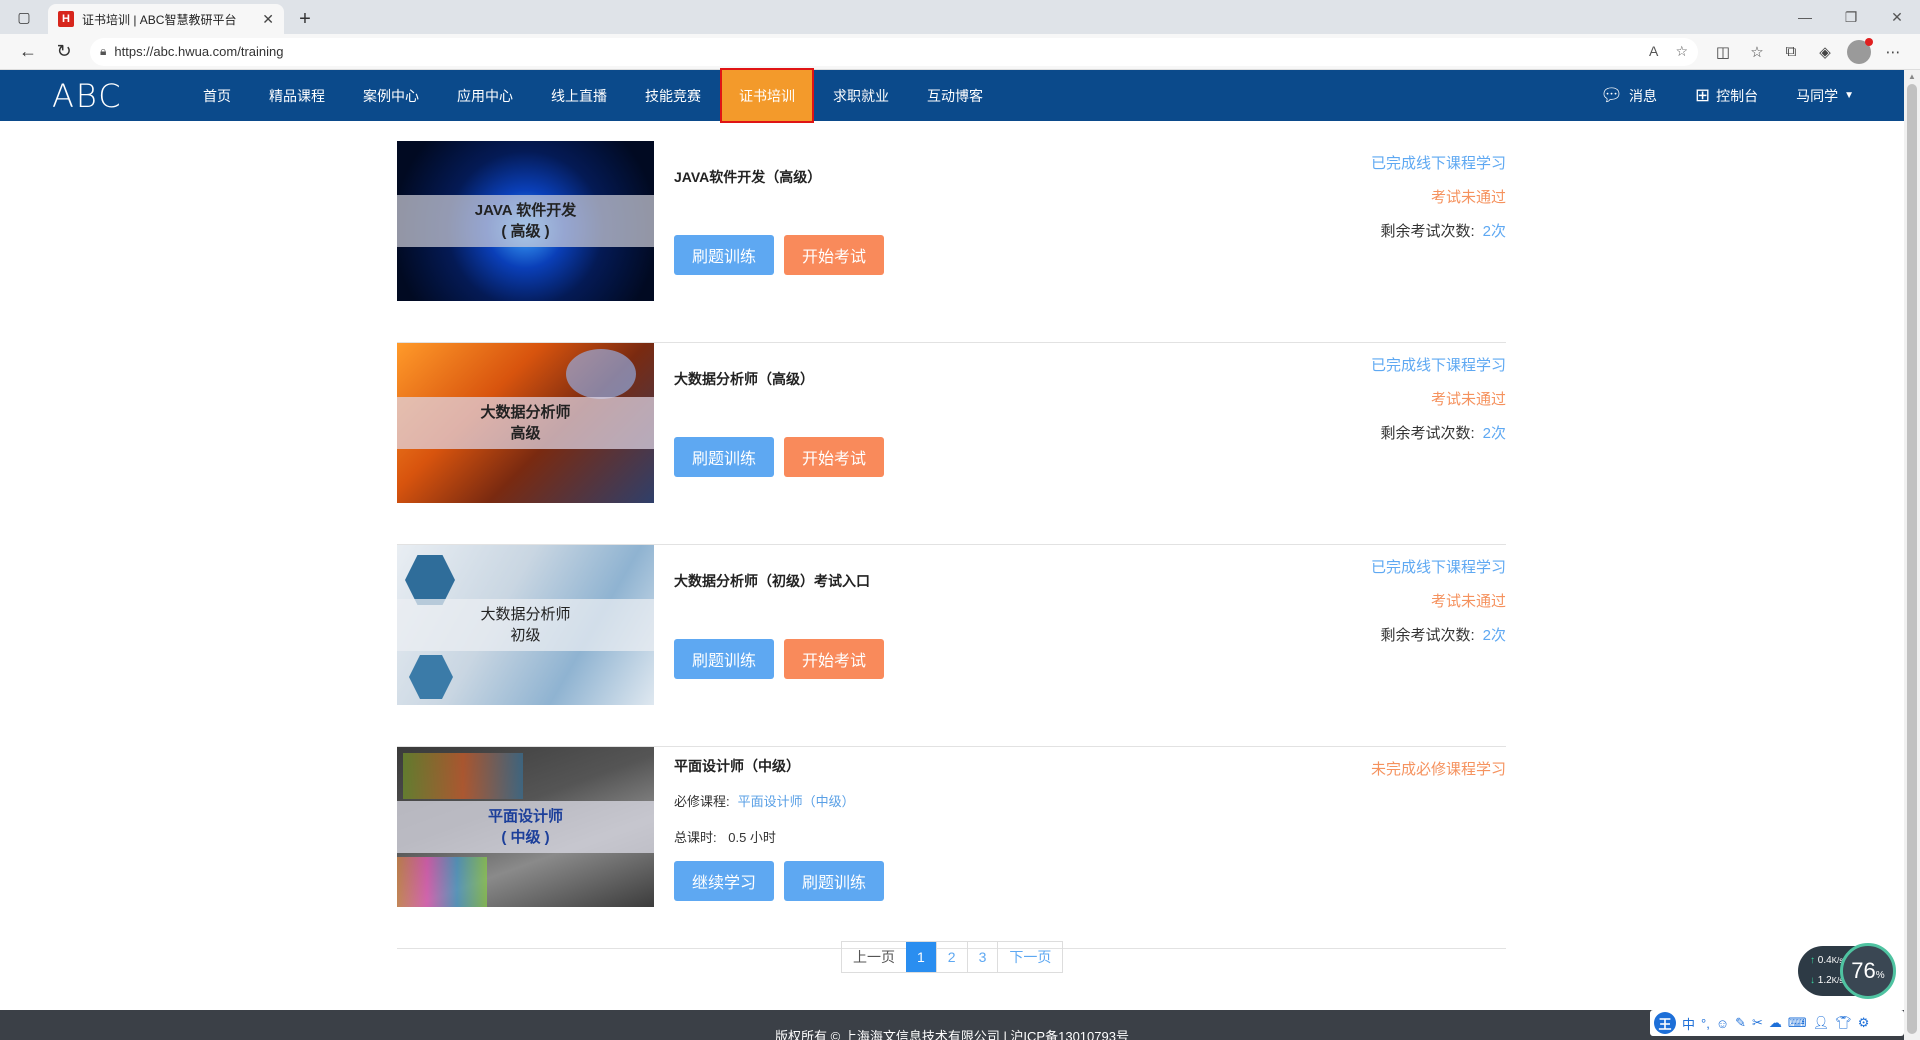 This screenshot has height=1040, width=1920. I want to click on favorite-add-icon: ☆, so click(1681, 51).